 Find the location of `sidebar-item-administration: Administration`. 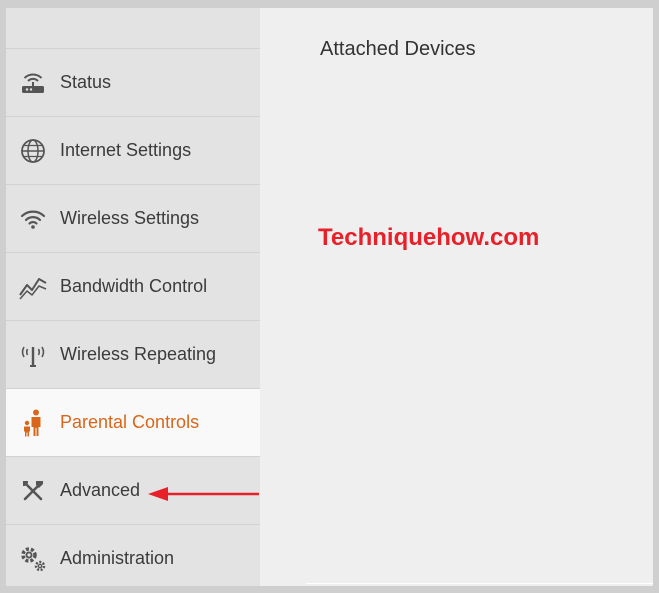

sidebar-item-administration: Administration is located at coordinates (133, 558).